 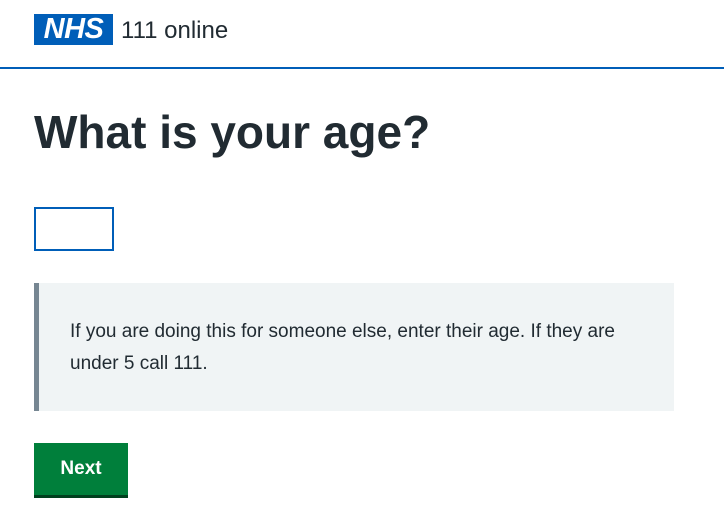 I want to click on site-header: NHS 111 online, so click(x=362, y=34).